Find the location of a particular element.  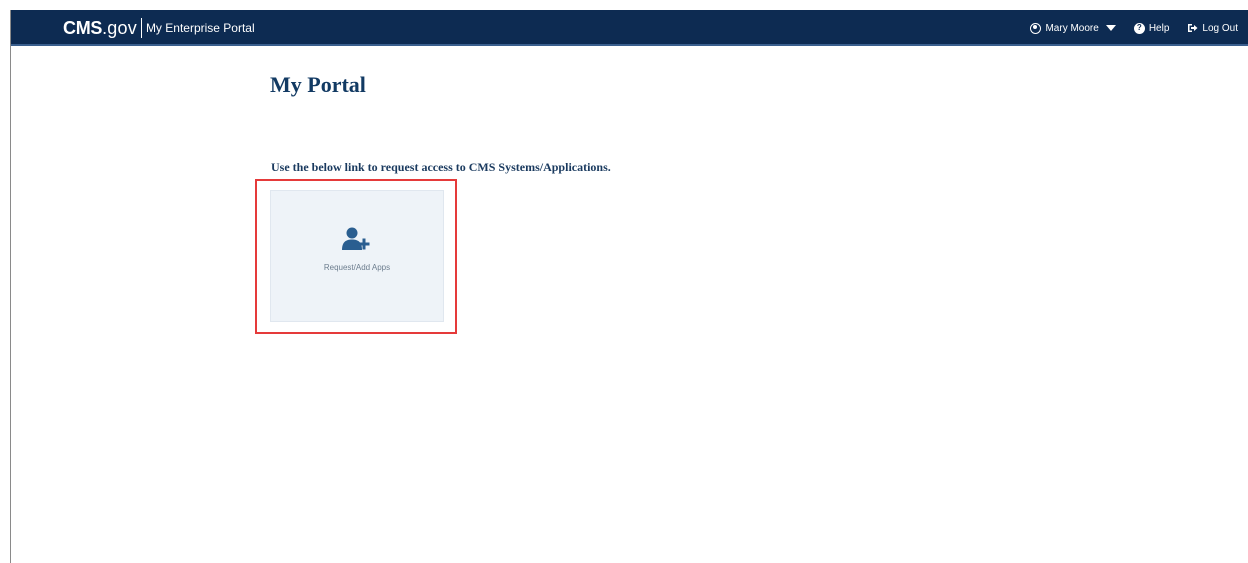

user-circle-icon is located at coordinates (1036, 28).